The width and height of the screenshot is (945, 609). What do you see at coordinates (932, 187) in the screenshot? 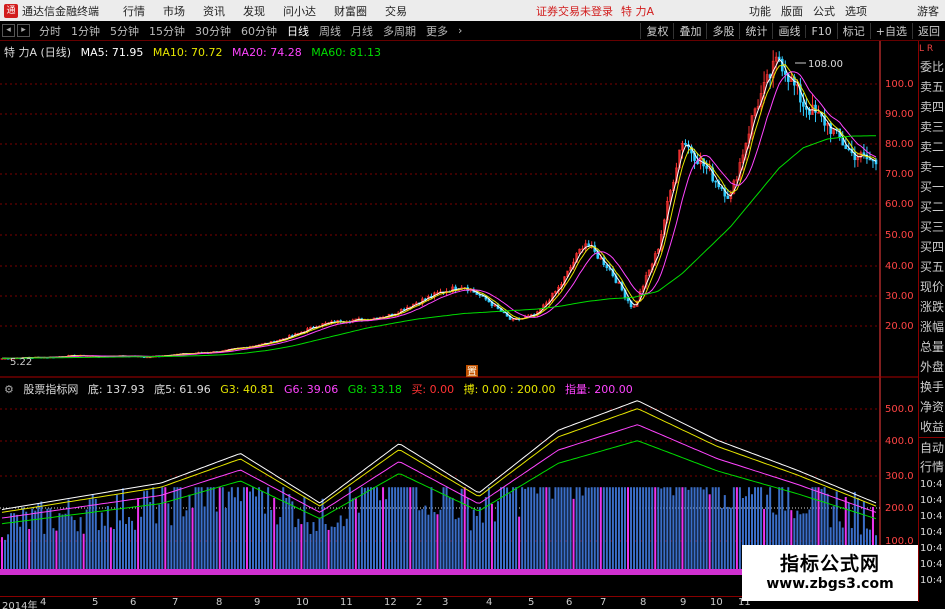
I see `side-buy1: 买一` at bounding box center [932, 187].